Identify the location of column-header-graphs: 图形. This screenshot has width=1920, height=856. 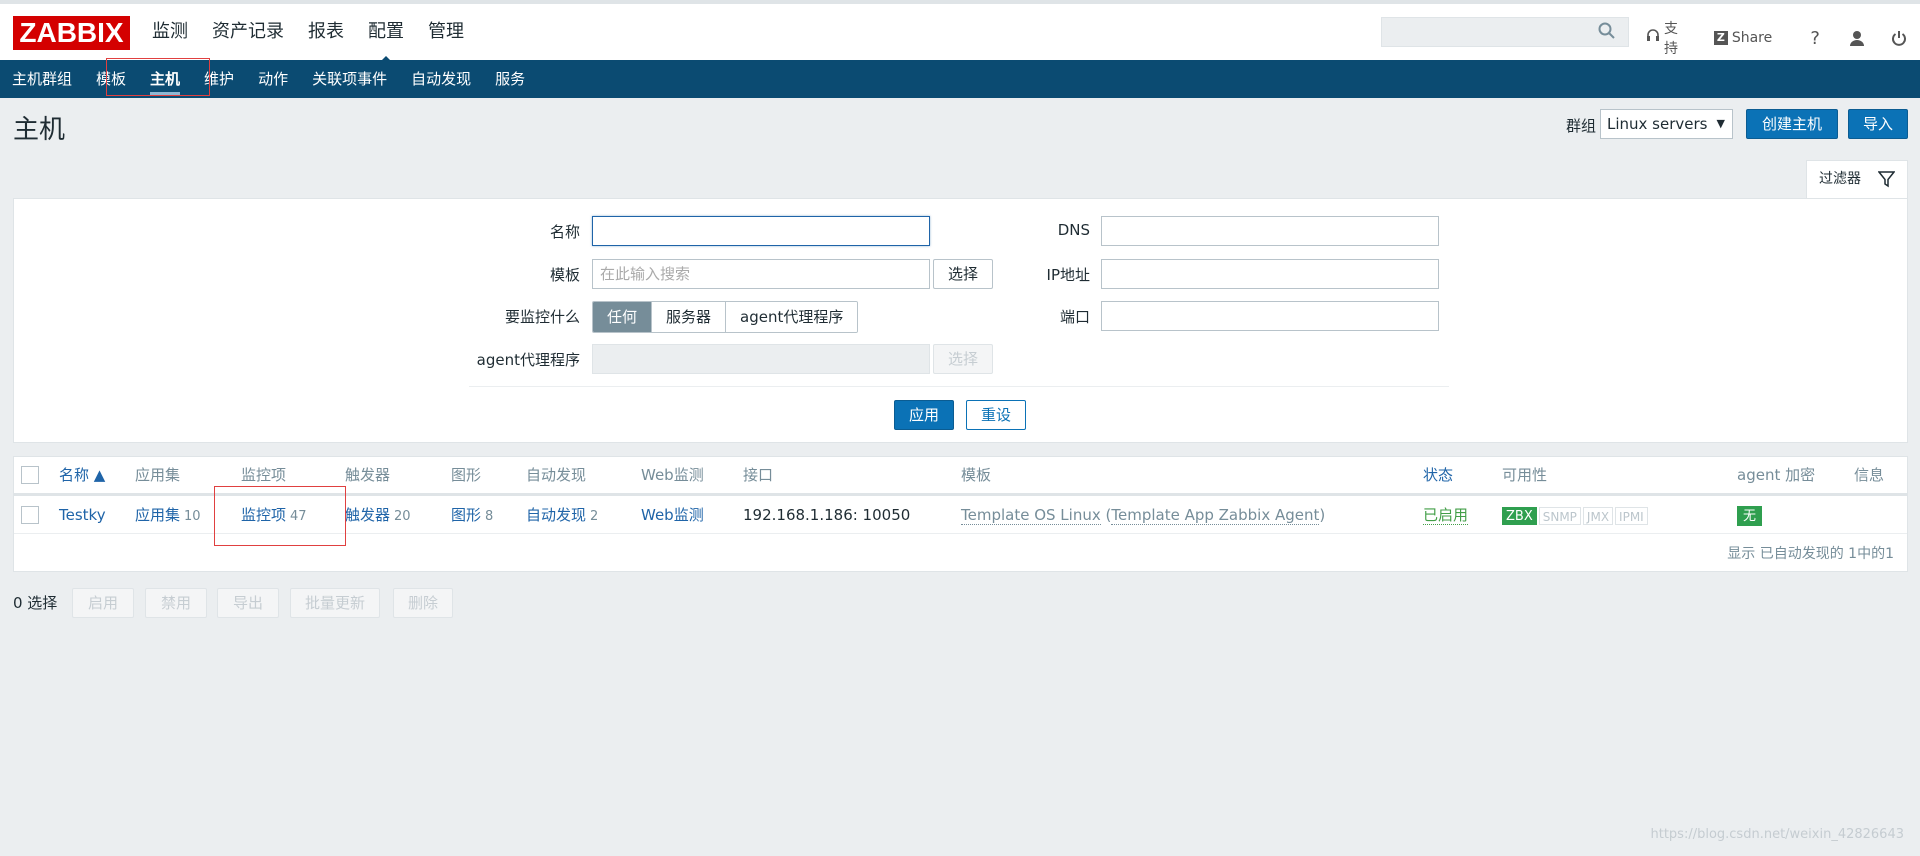
(466, 475).